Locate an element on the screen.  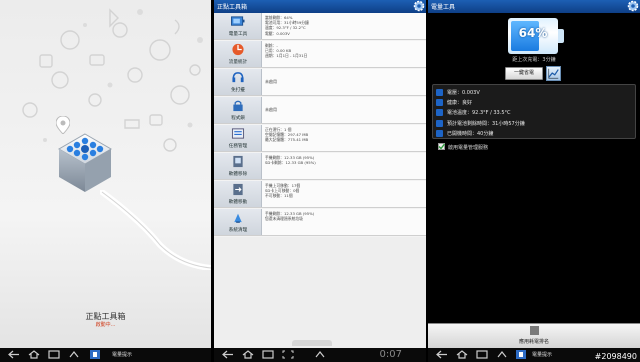
clock-icon is located at coordinates (439, 123).